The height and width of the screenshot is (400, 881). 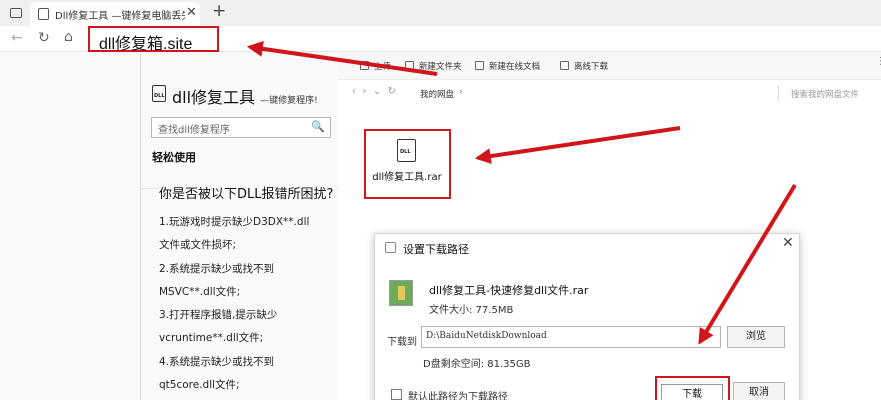 What do you see at coordinates (396, 394) in the screenshot?
I see `default-path-checkbox` at bounding box center [396, 394].